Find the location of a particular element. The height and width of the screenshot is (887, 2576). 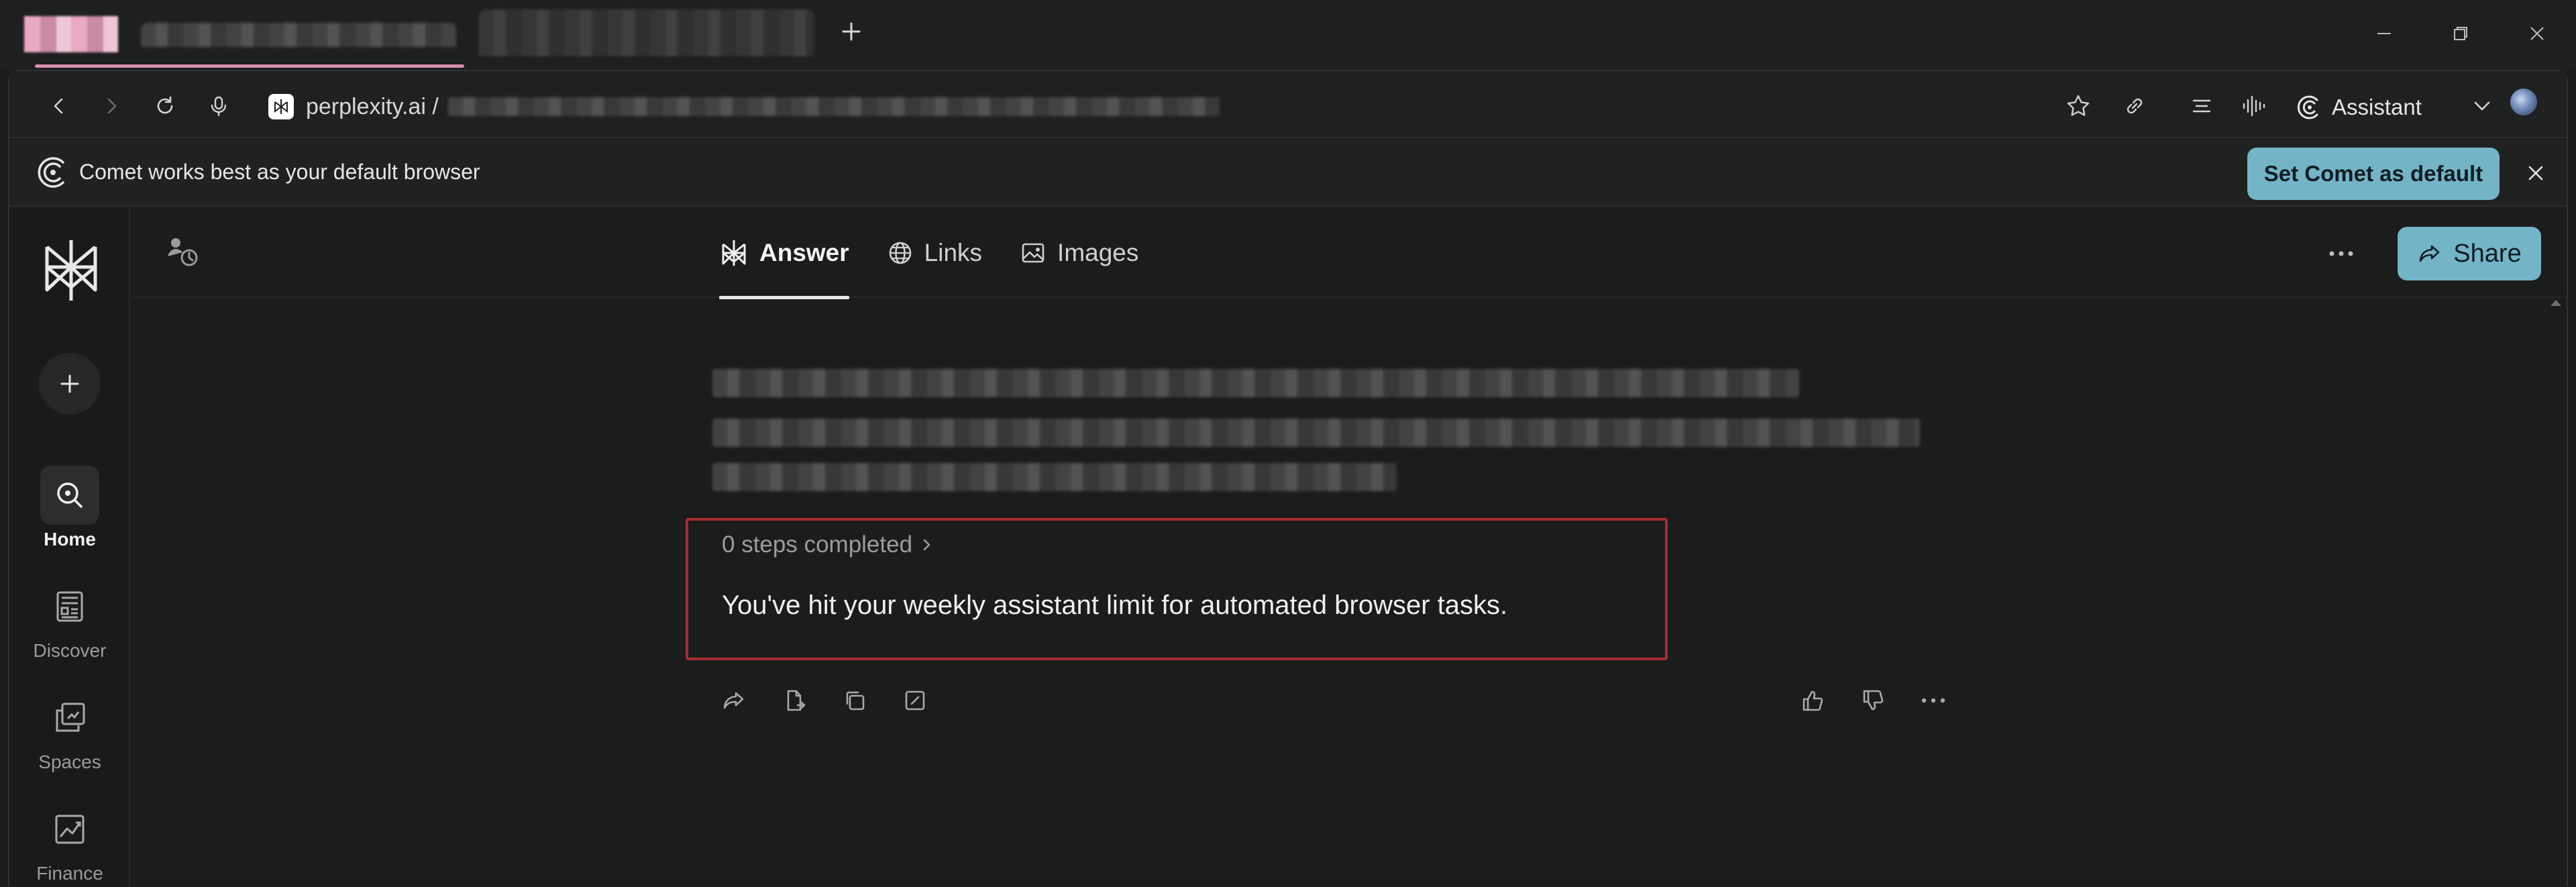

minimize-button is located at coordinates (2384, 33).